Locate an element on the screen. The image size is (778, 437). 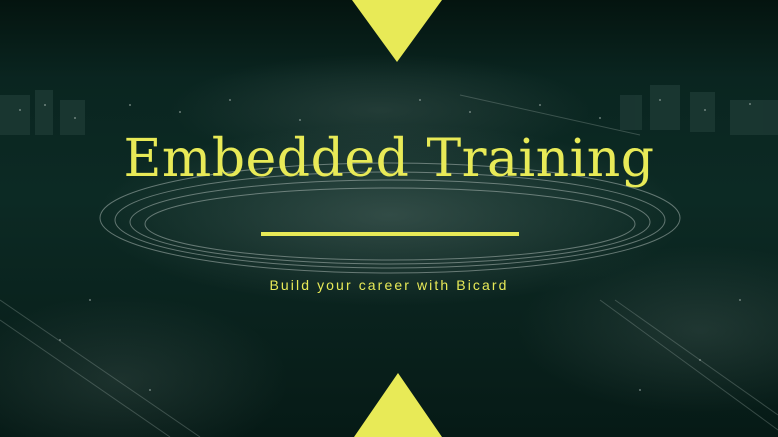
title-divider is located at coordinates (390, 234).